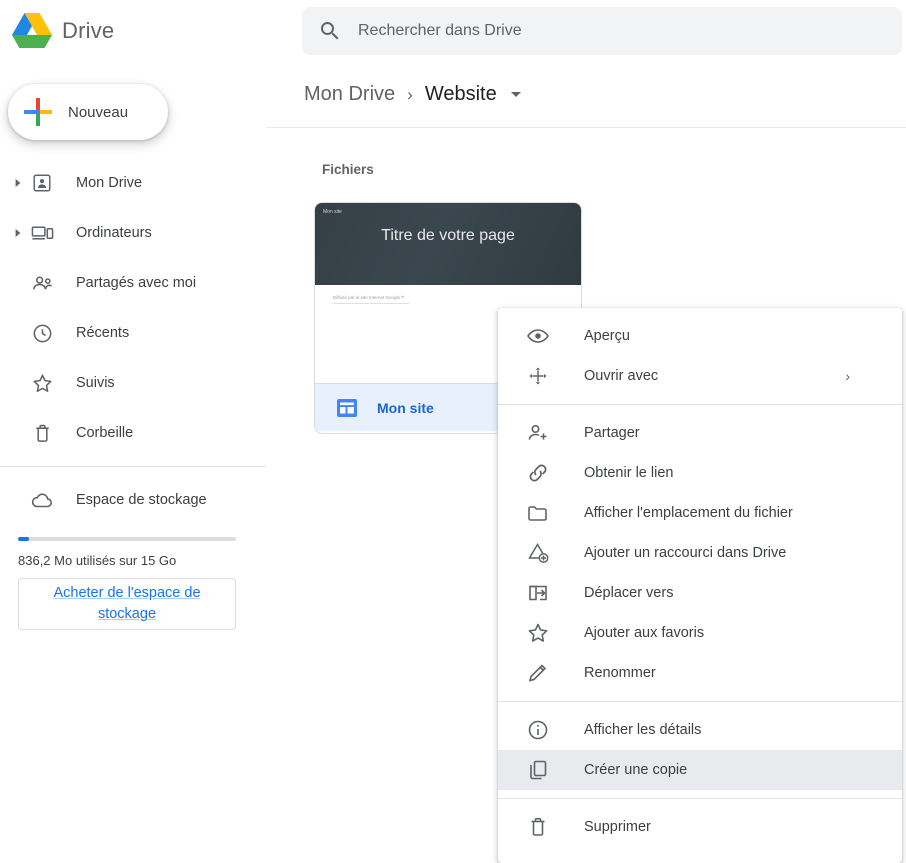  Describe the element at coordinates (538, 376) in the screenshot. I see `open-with-icon` at that location.